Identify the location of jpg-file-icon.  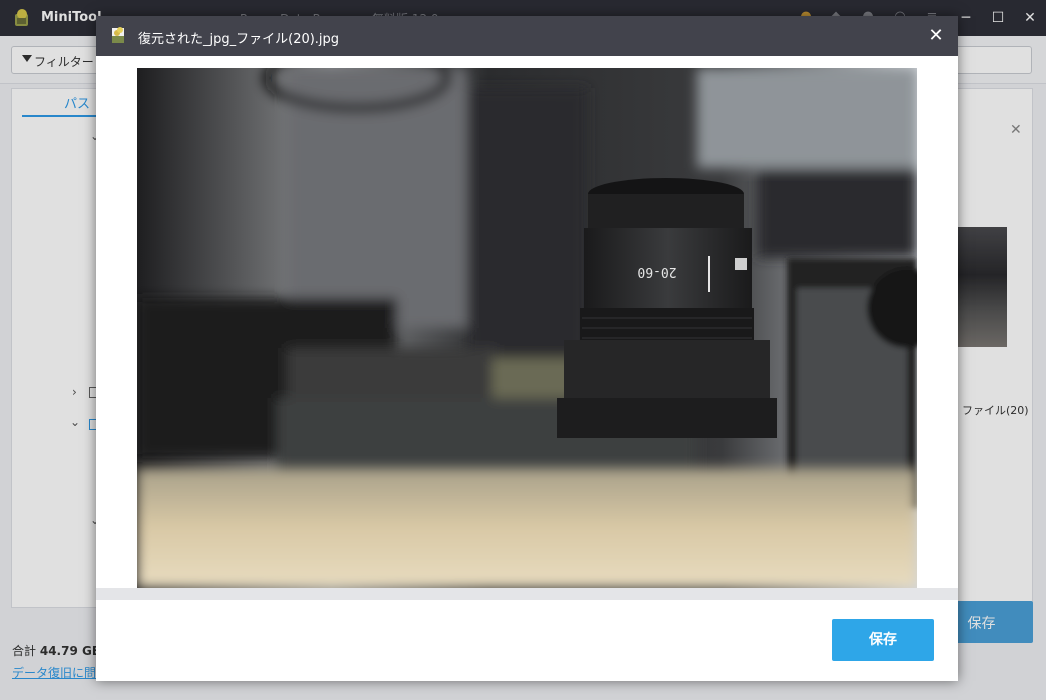
(118, 35).